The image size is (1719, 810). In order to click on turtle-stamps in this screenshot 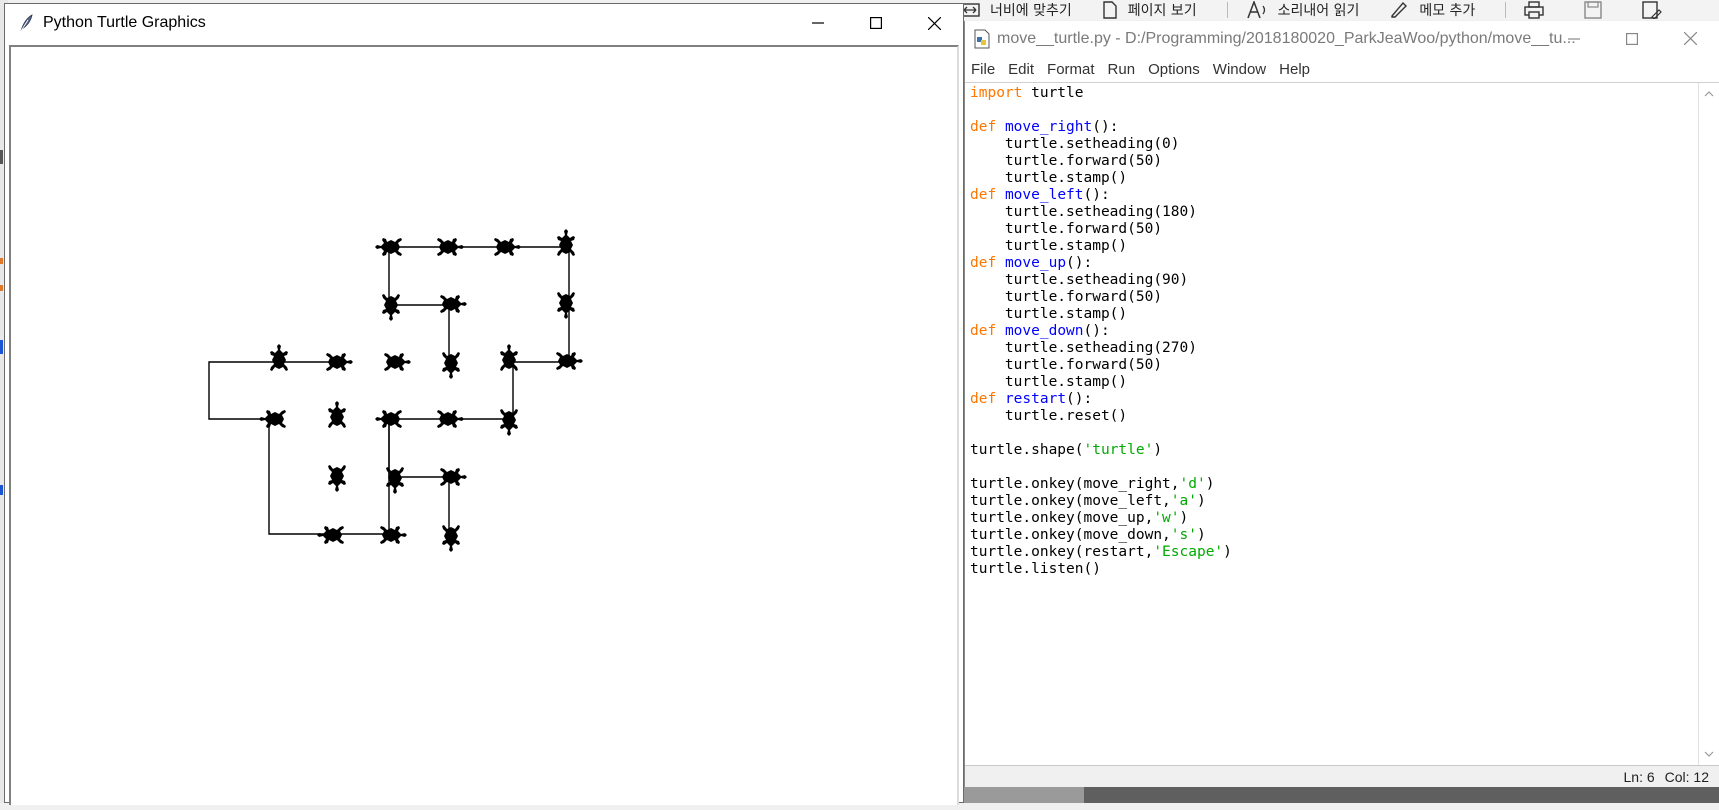, I will do `click(421, 390)`.